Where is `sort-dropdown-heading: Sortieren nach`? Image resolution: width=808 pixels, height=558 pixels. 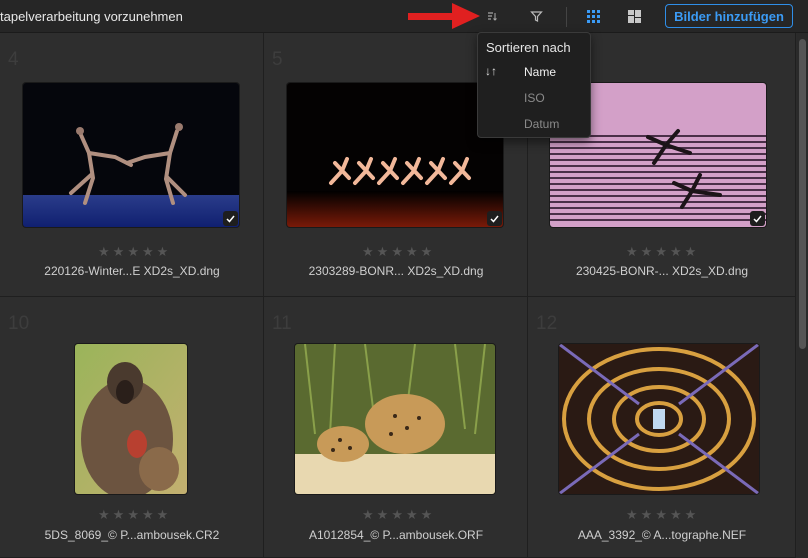 sort-dropdown-heading: Sortieren nach is located at coordinates (528, 47).